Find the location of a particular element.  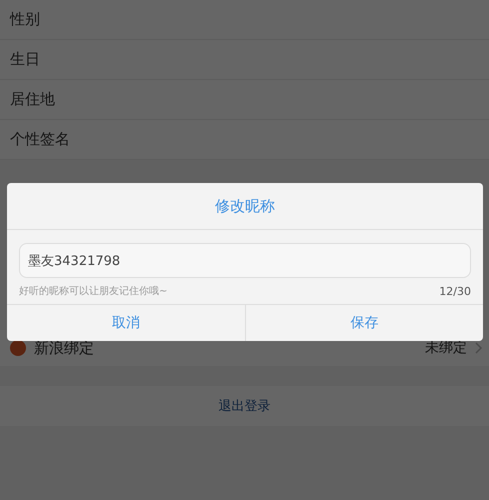

profile-row: 个性签名 is located at coordinates (244, 140).